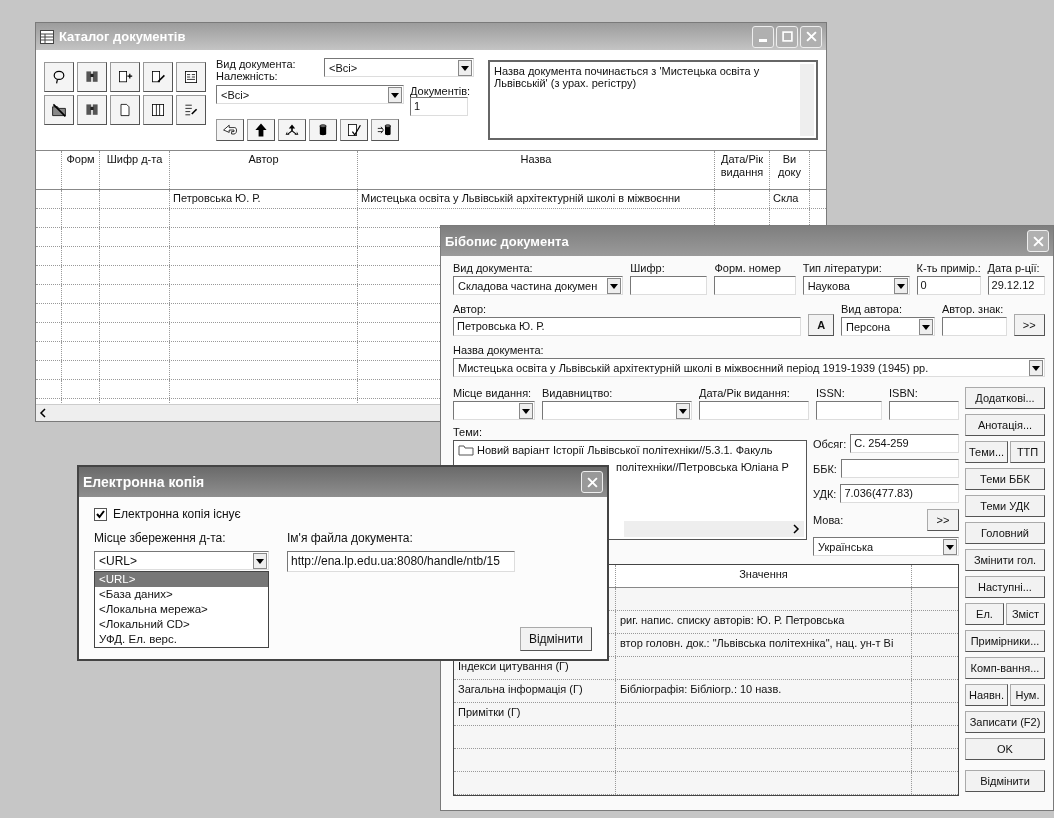 This screenshot has height=818, width=1054. What do you see at coordinates (536, 170) in the screenshot?
I see `column-header: Назва` at bounding box center [536, 170].